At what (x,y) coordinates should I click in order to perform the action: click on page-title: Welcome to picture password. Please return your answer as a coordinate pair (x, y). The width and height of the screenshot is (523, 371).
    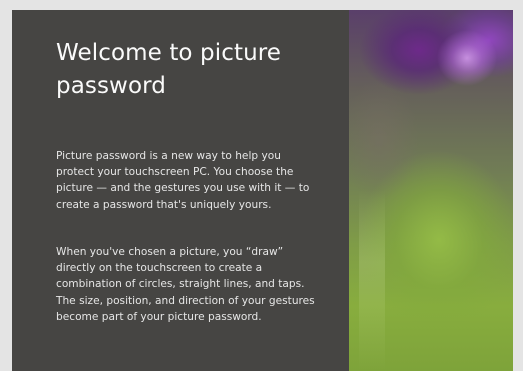
    Looking at the image, I should click on (169, 69).